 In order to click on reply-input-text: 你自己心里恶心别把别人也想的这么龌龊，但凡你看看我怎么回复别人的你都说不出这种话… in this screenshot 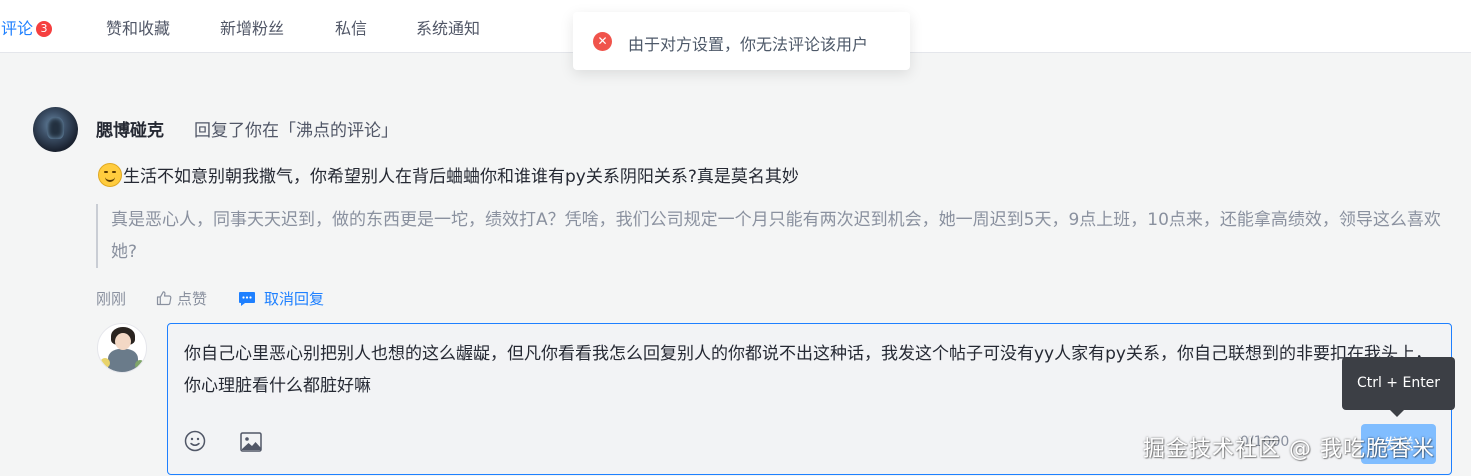, I will do `click(811, 370)`.